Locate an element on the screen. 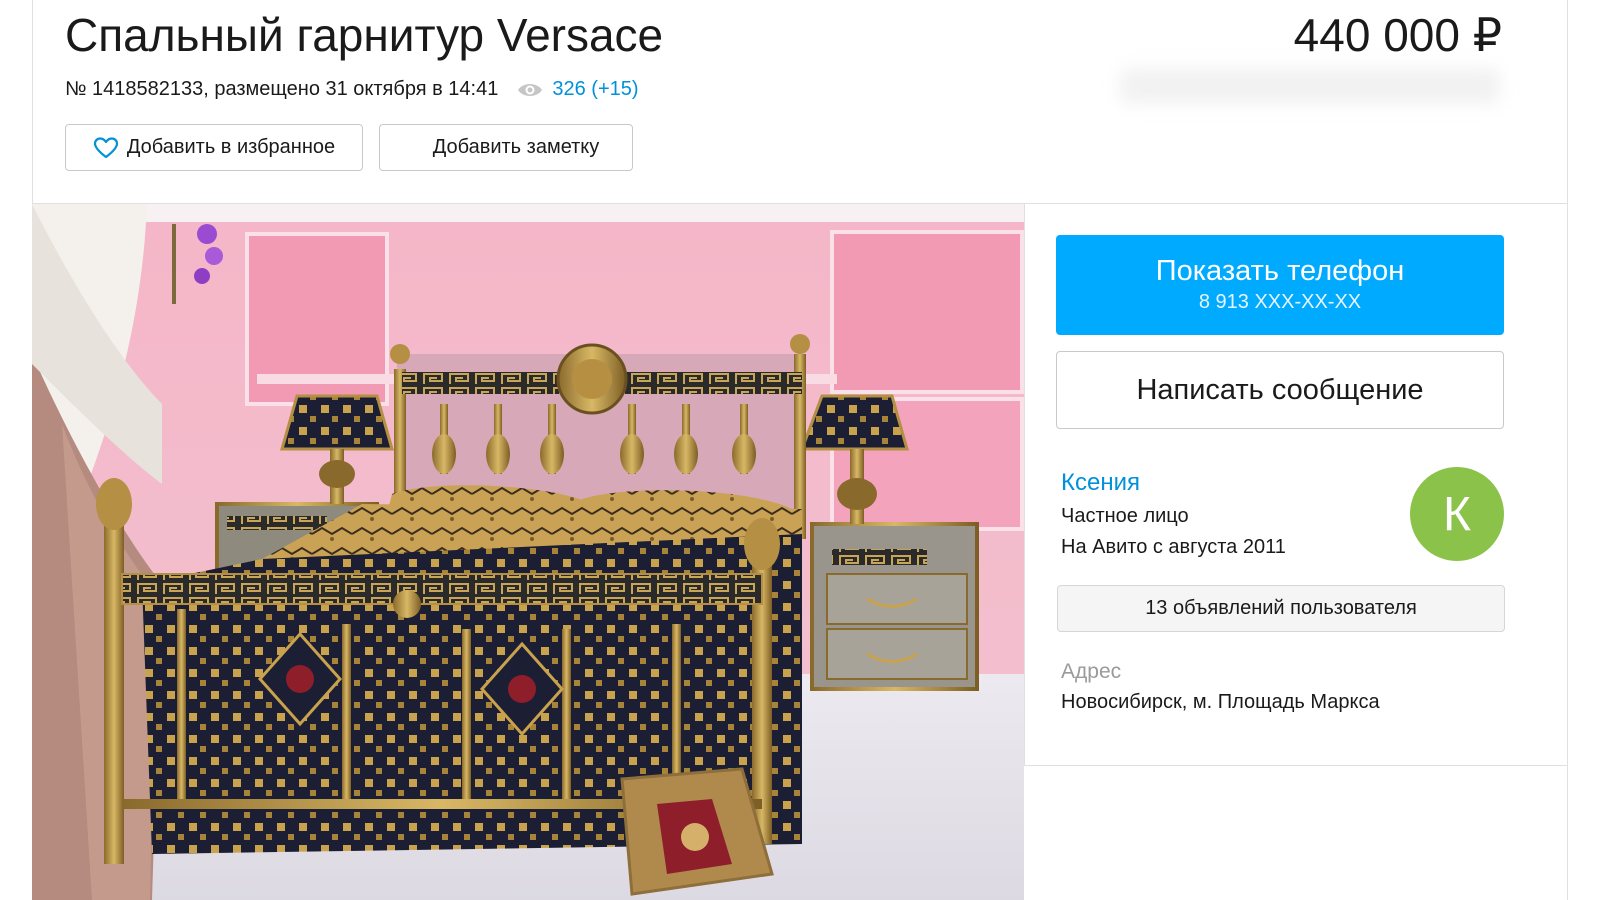  add-to-favorites-button: Добавить в избранное is located at coordinates (214, 147).